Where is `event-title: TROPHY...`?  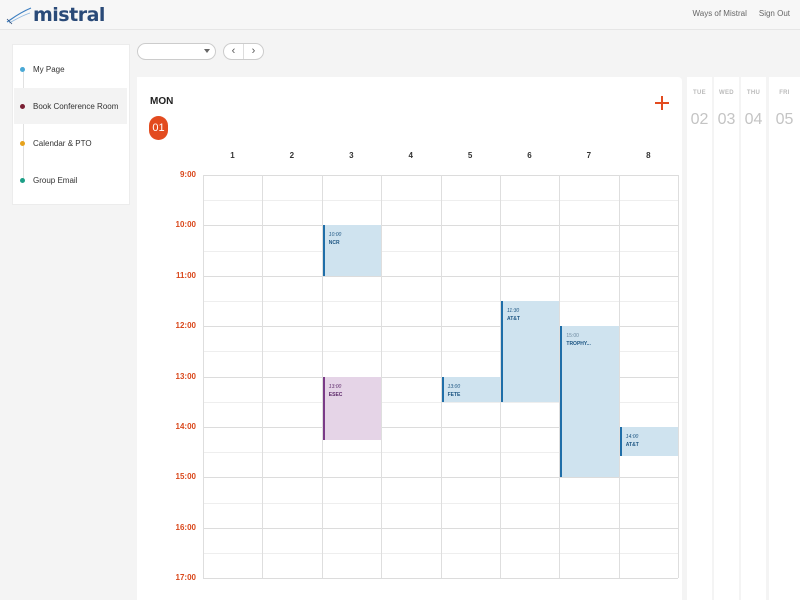 event-title: TROPHY... is located at coordinates (578, 344).